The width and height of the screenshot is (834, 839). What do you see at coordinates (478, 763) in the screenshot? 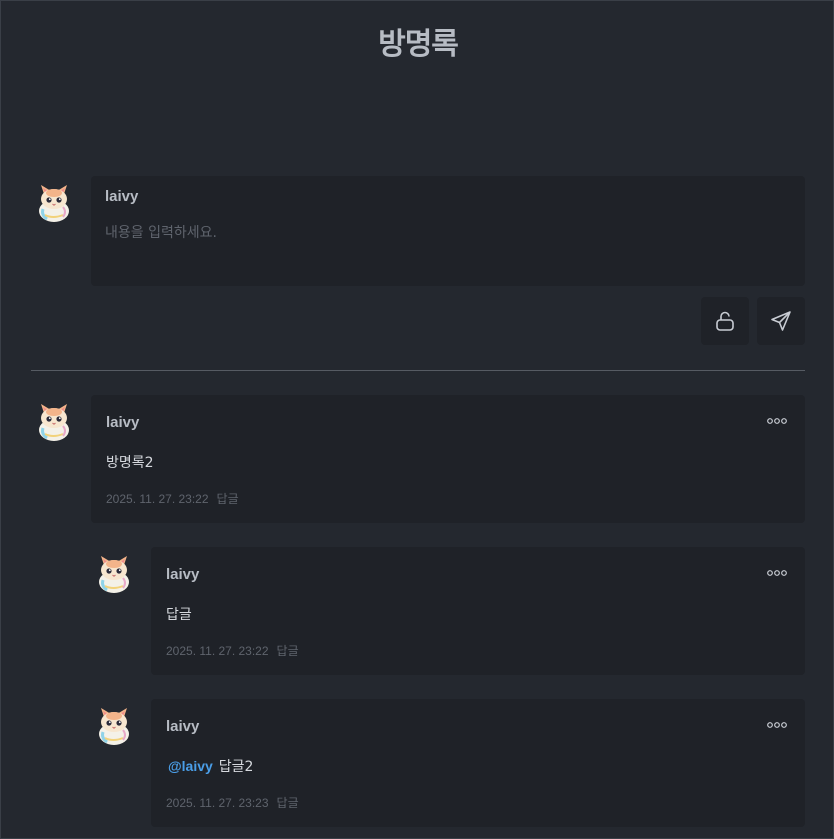
I see `guestbook-reply: laivy @laivy 답글2 2025. 11. 27. 23:23 답글` at bounding box center [478, 763].